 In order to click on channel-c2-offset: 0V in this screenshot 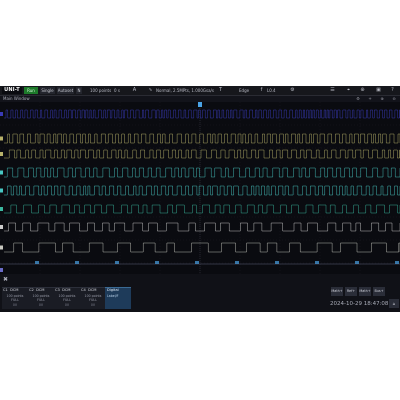, I will do `click(41, 305)`.